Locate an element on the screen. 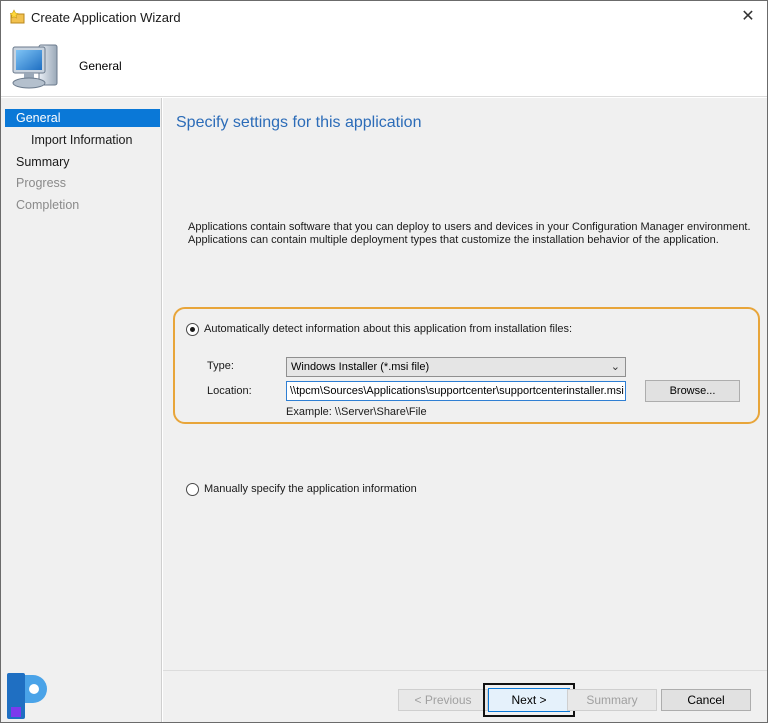 The width and height of the screenshot is (768, 723). sidebar-item-import-information: Import Information is located at coordinates (81, 140).